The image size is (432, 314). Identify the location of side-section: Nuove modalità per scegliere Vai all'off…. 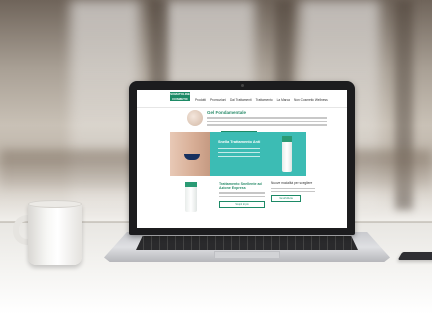
(293, 192).